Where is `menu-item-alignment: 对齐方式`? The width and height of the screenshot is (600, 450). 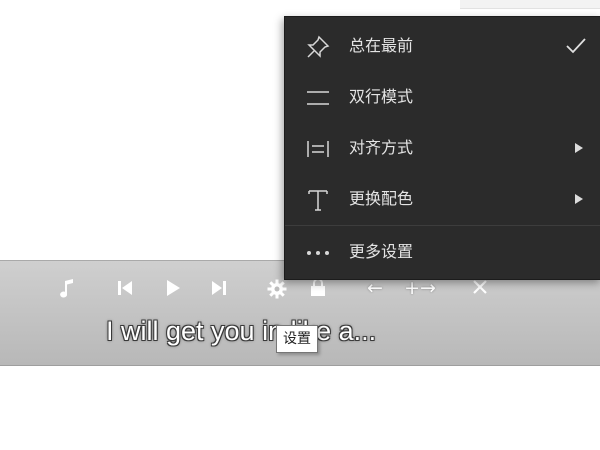 menu-item-alignment: 对齐方式 is located at coordinates (442, 148).